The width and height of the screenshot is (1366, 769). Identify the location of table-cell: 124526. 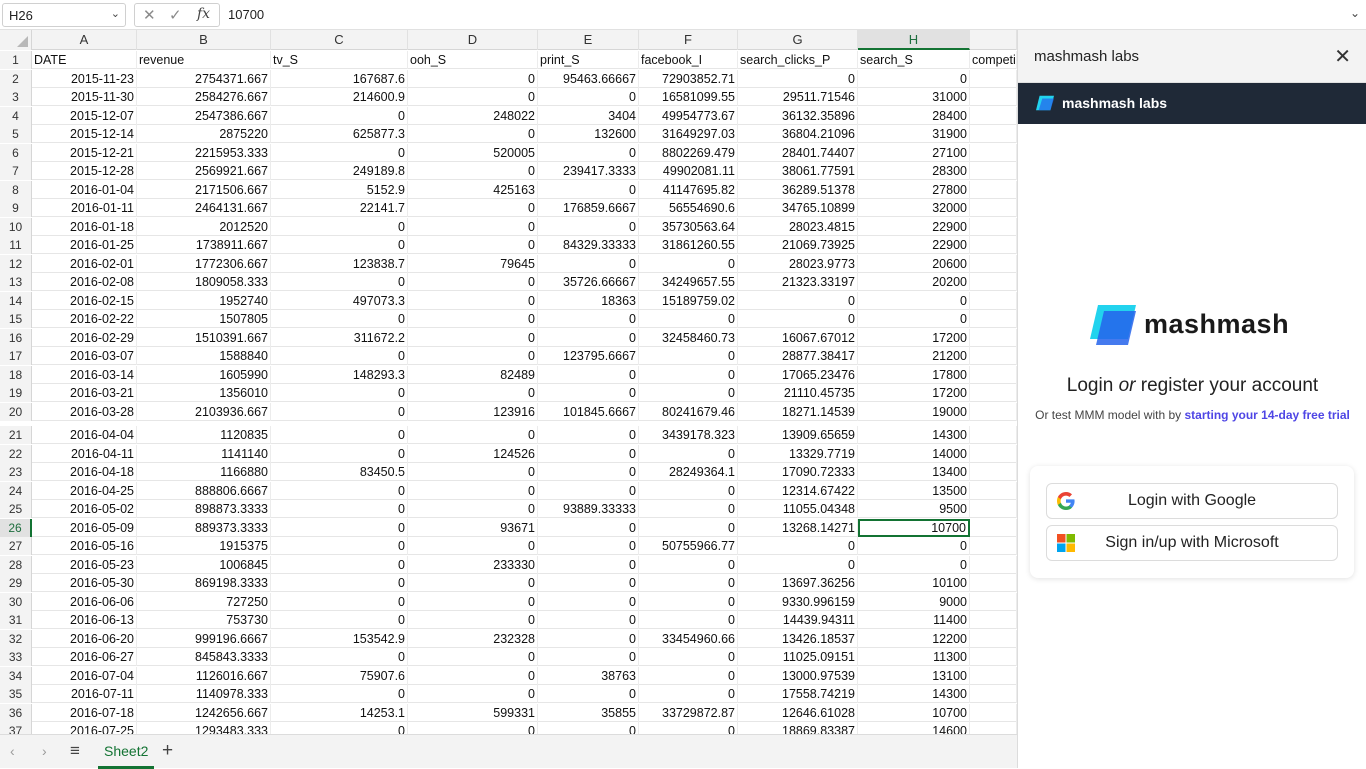
(473, 453).